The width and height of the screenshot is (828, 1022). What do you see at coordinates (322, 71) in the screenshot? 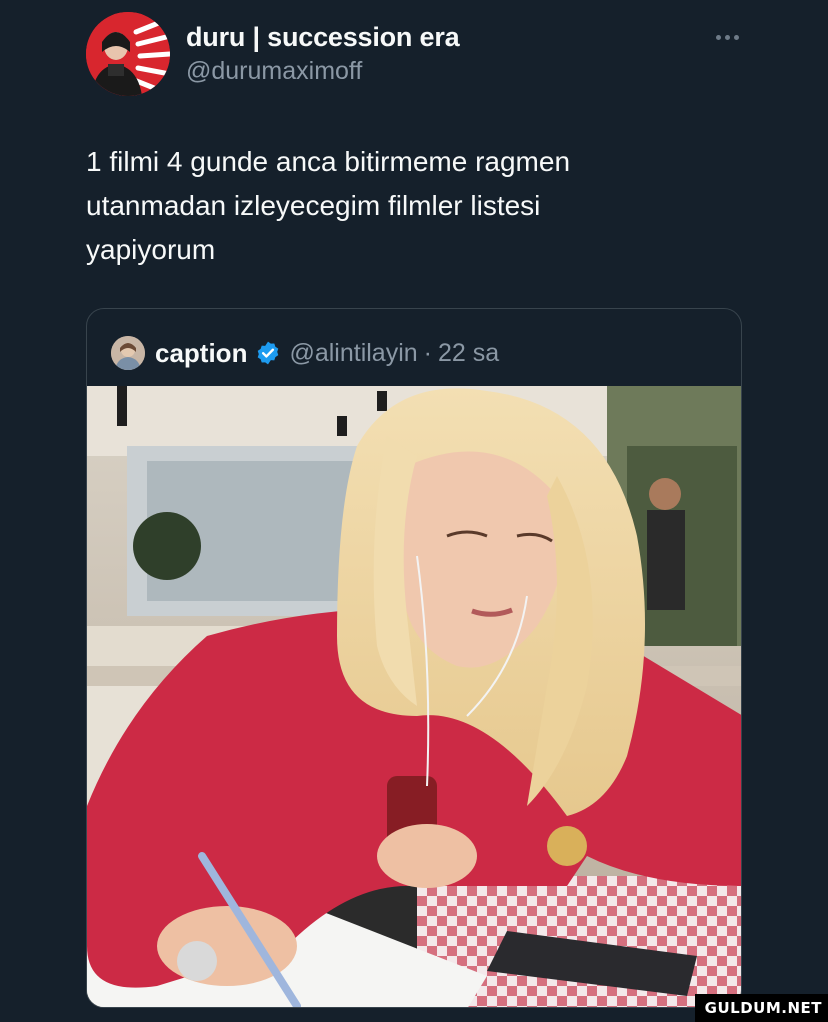
I see `author-handle: @durumaximoff` at bounding box center [322, 71].